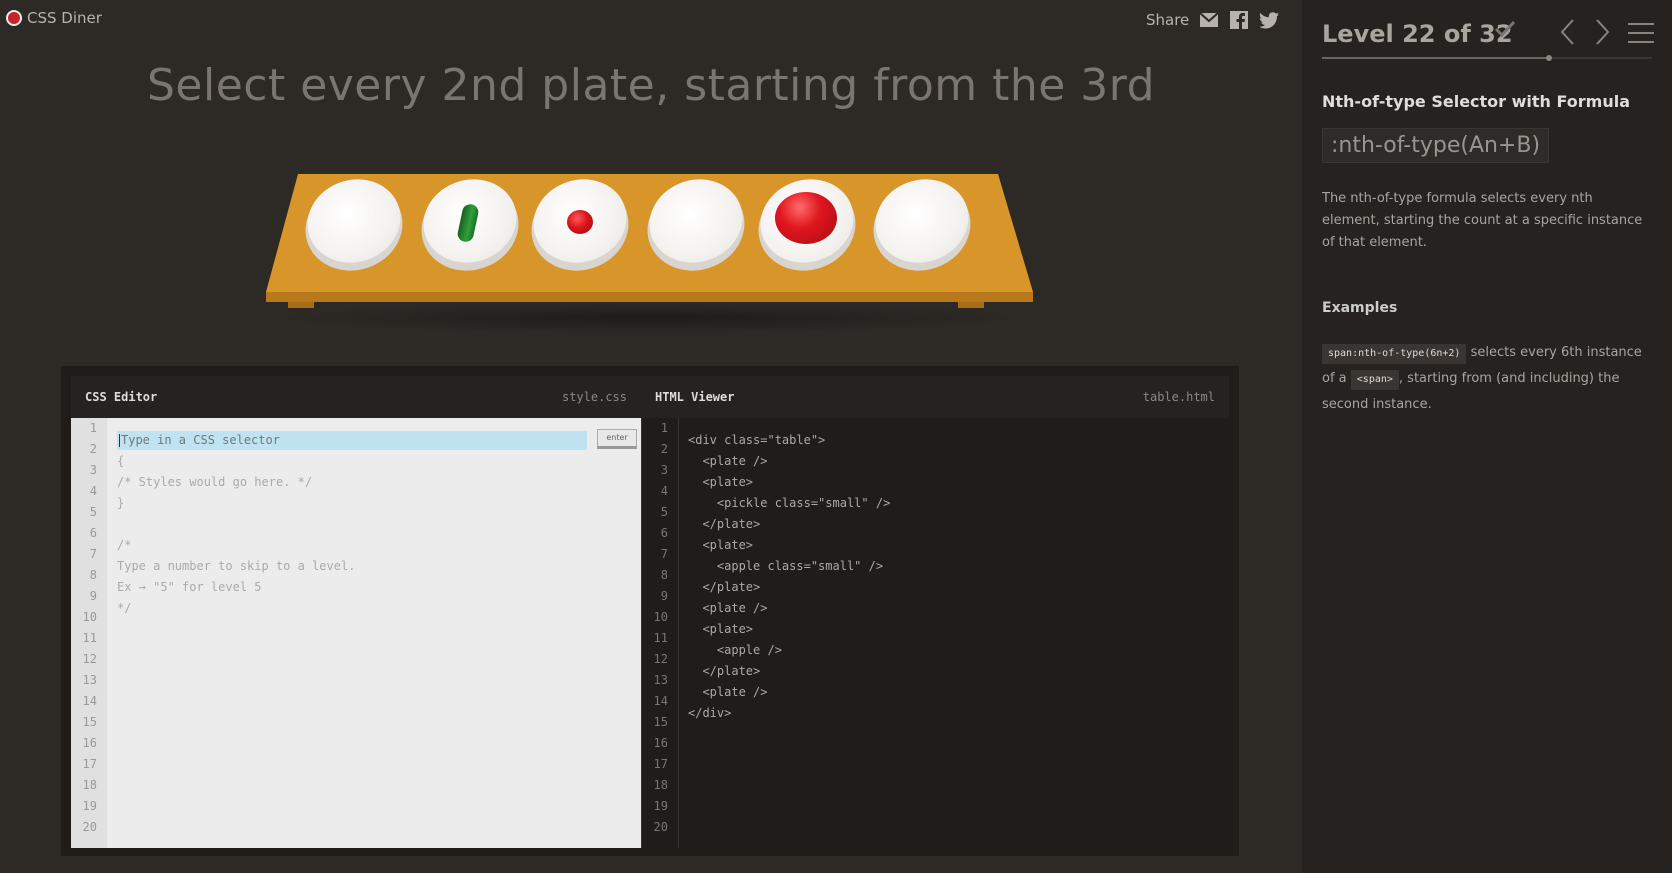 Image resolution: width=1672 pixels, height=873 pixels. What do you see at coordinates (121, 397) in the screenshot?
I see `css-editor-title: CSS Editor` at bounding box center [121, 397].